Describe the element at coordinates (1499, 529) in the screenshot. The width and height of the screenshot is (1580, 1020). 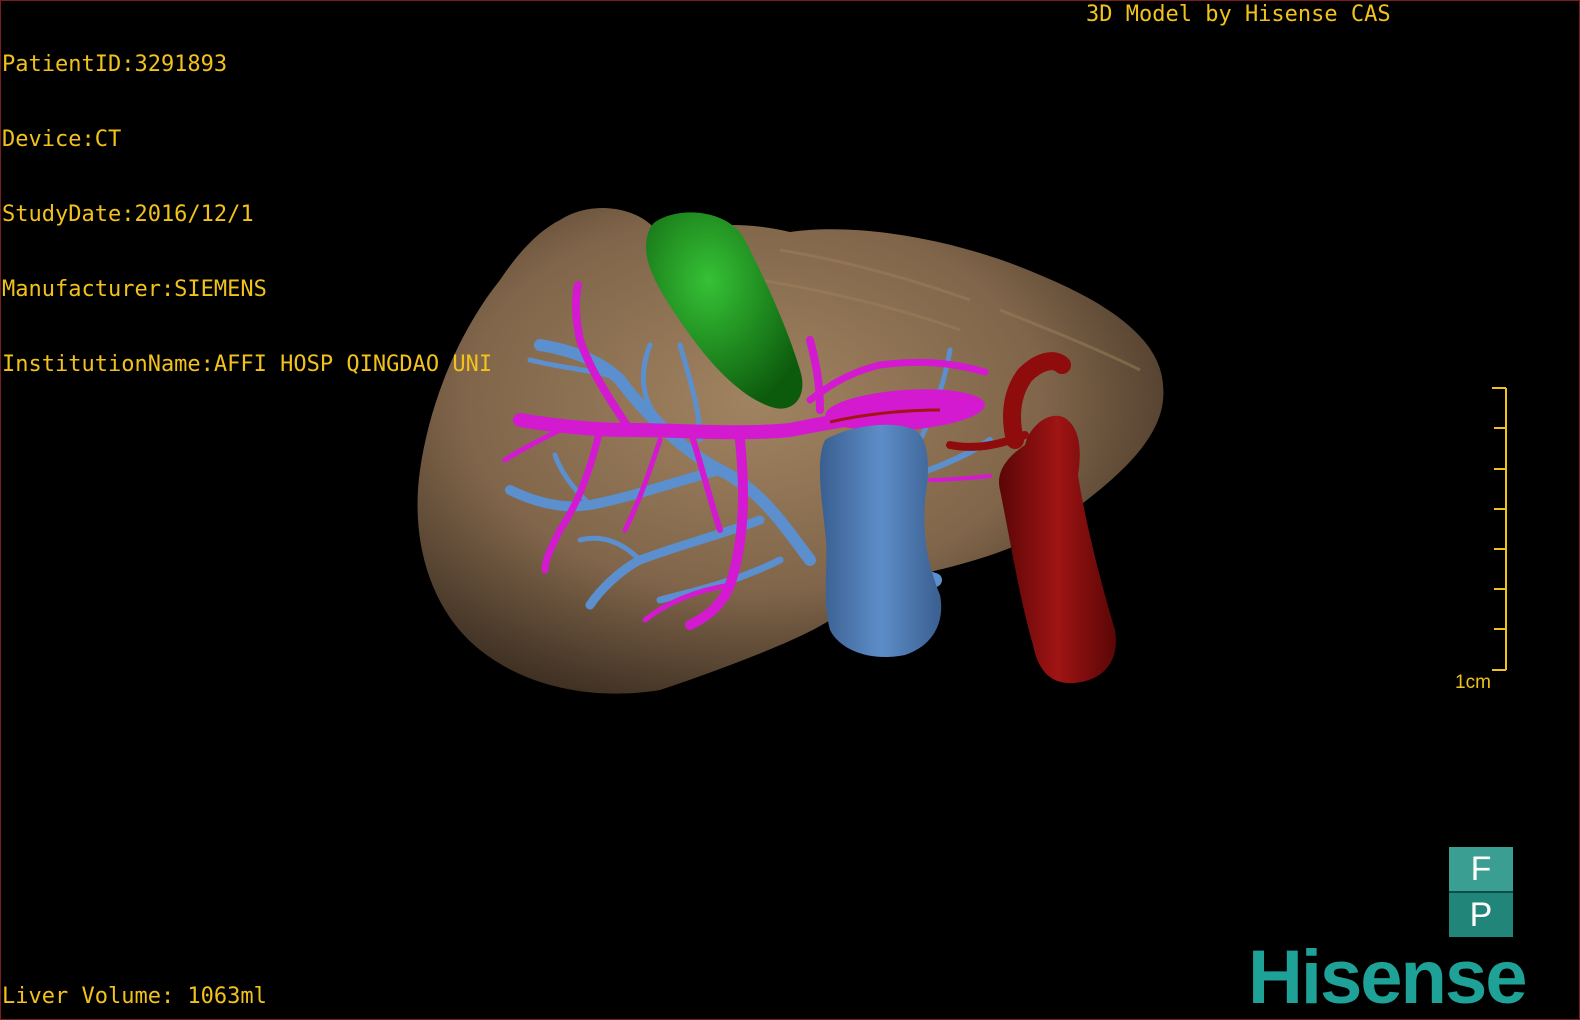
I see `scale-bar-icon` at that location.